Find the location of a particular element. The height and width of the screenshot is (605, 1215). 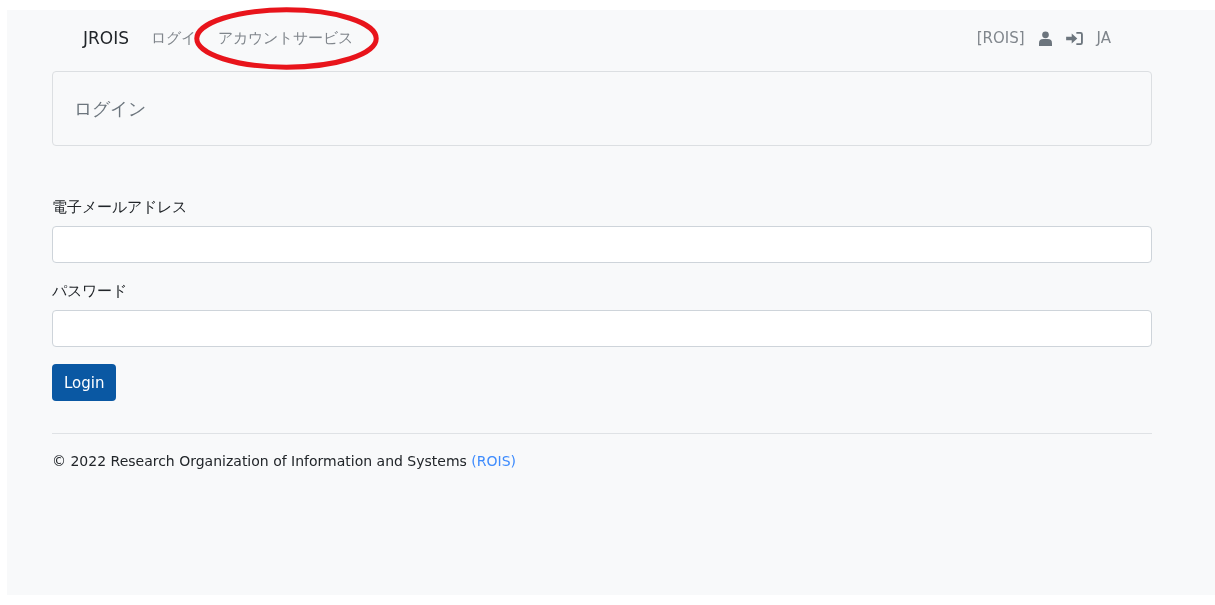

login-button: Login is located at coordinates (84, 382).